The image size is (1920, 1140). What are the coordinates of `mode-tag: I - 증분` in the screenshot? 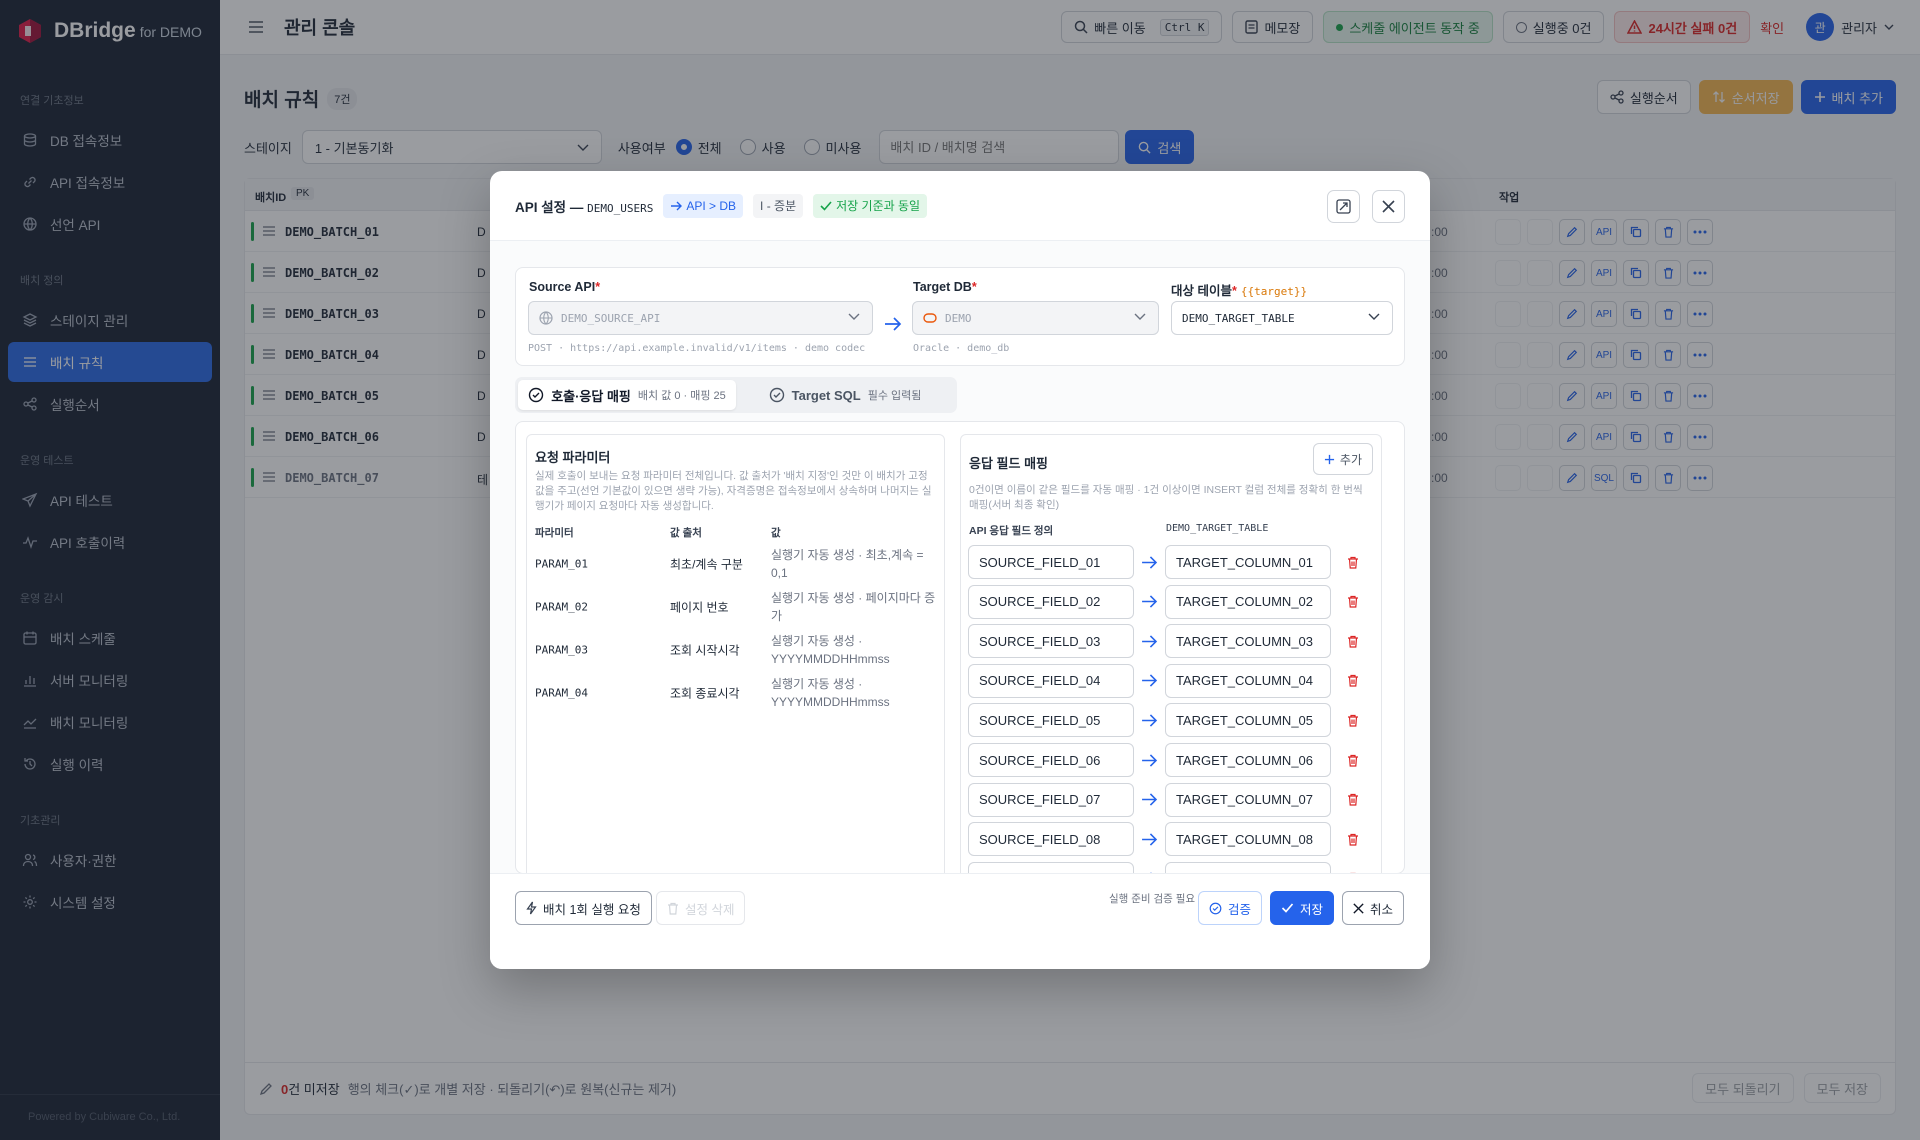 It's located at (778, 205).